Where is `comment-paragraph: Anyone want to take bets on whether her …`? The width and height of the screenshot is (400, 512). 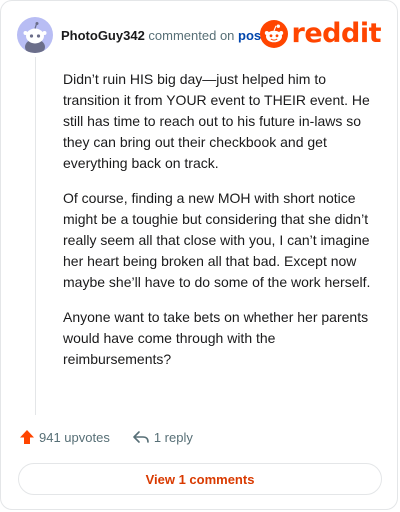
comment-paragraph: Anyone want to take bets on whether her … is located at coordinates (216, 338).